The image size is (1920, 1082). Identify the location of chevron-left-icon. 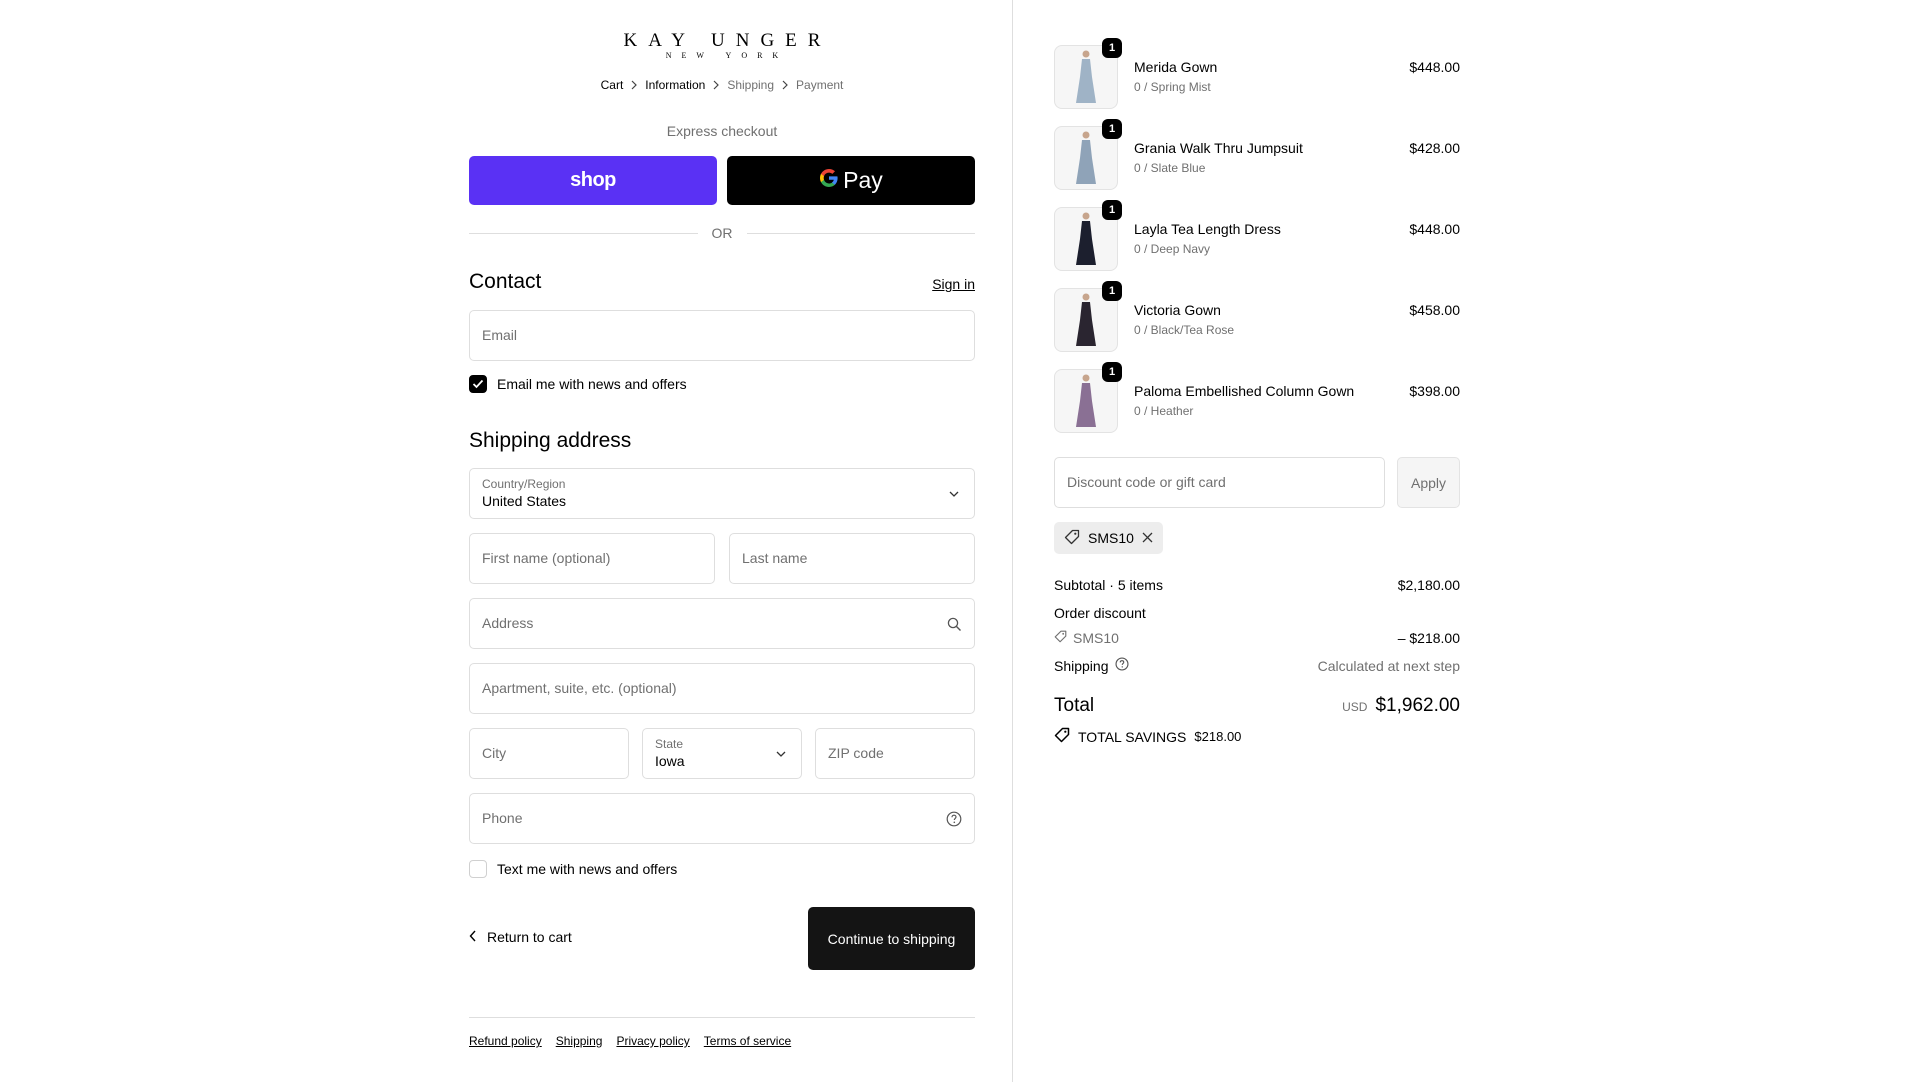
(473, 937).